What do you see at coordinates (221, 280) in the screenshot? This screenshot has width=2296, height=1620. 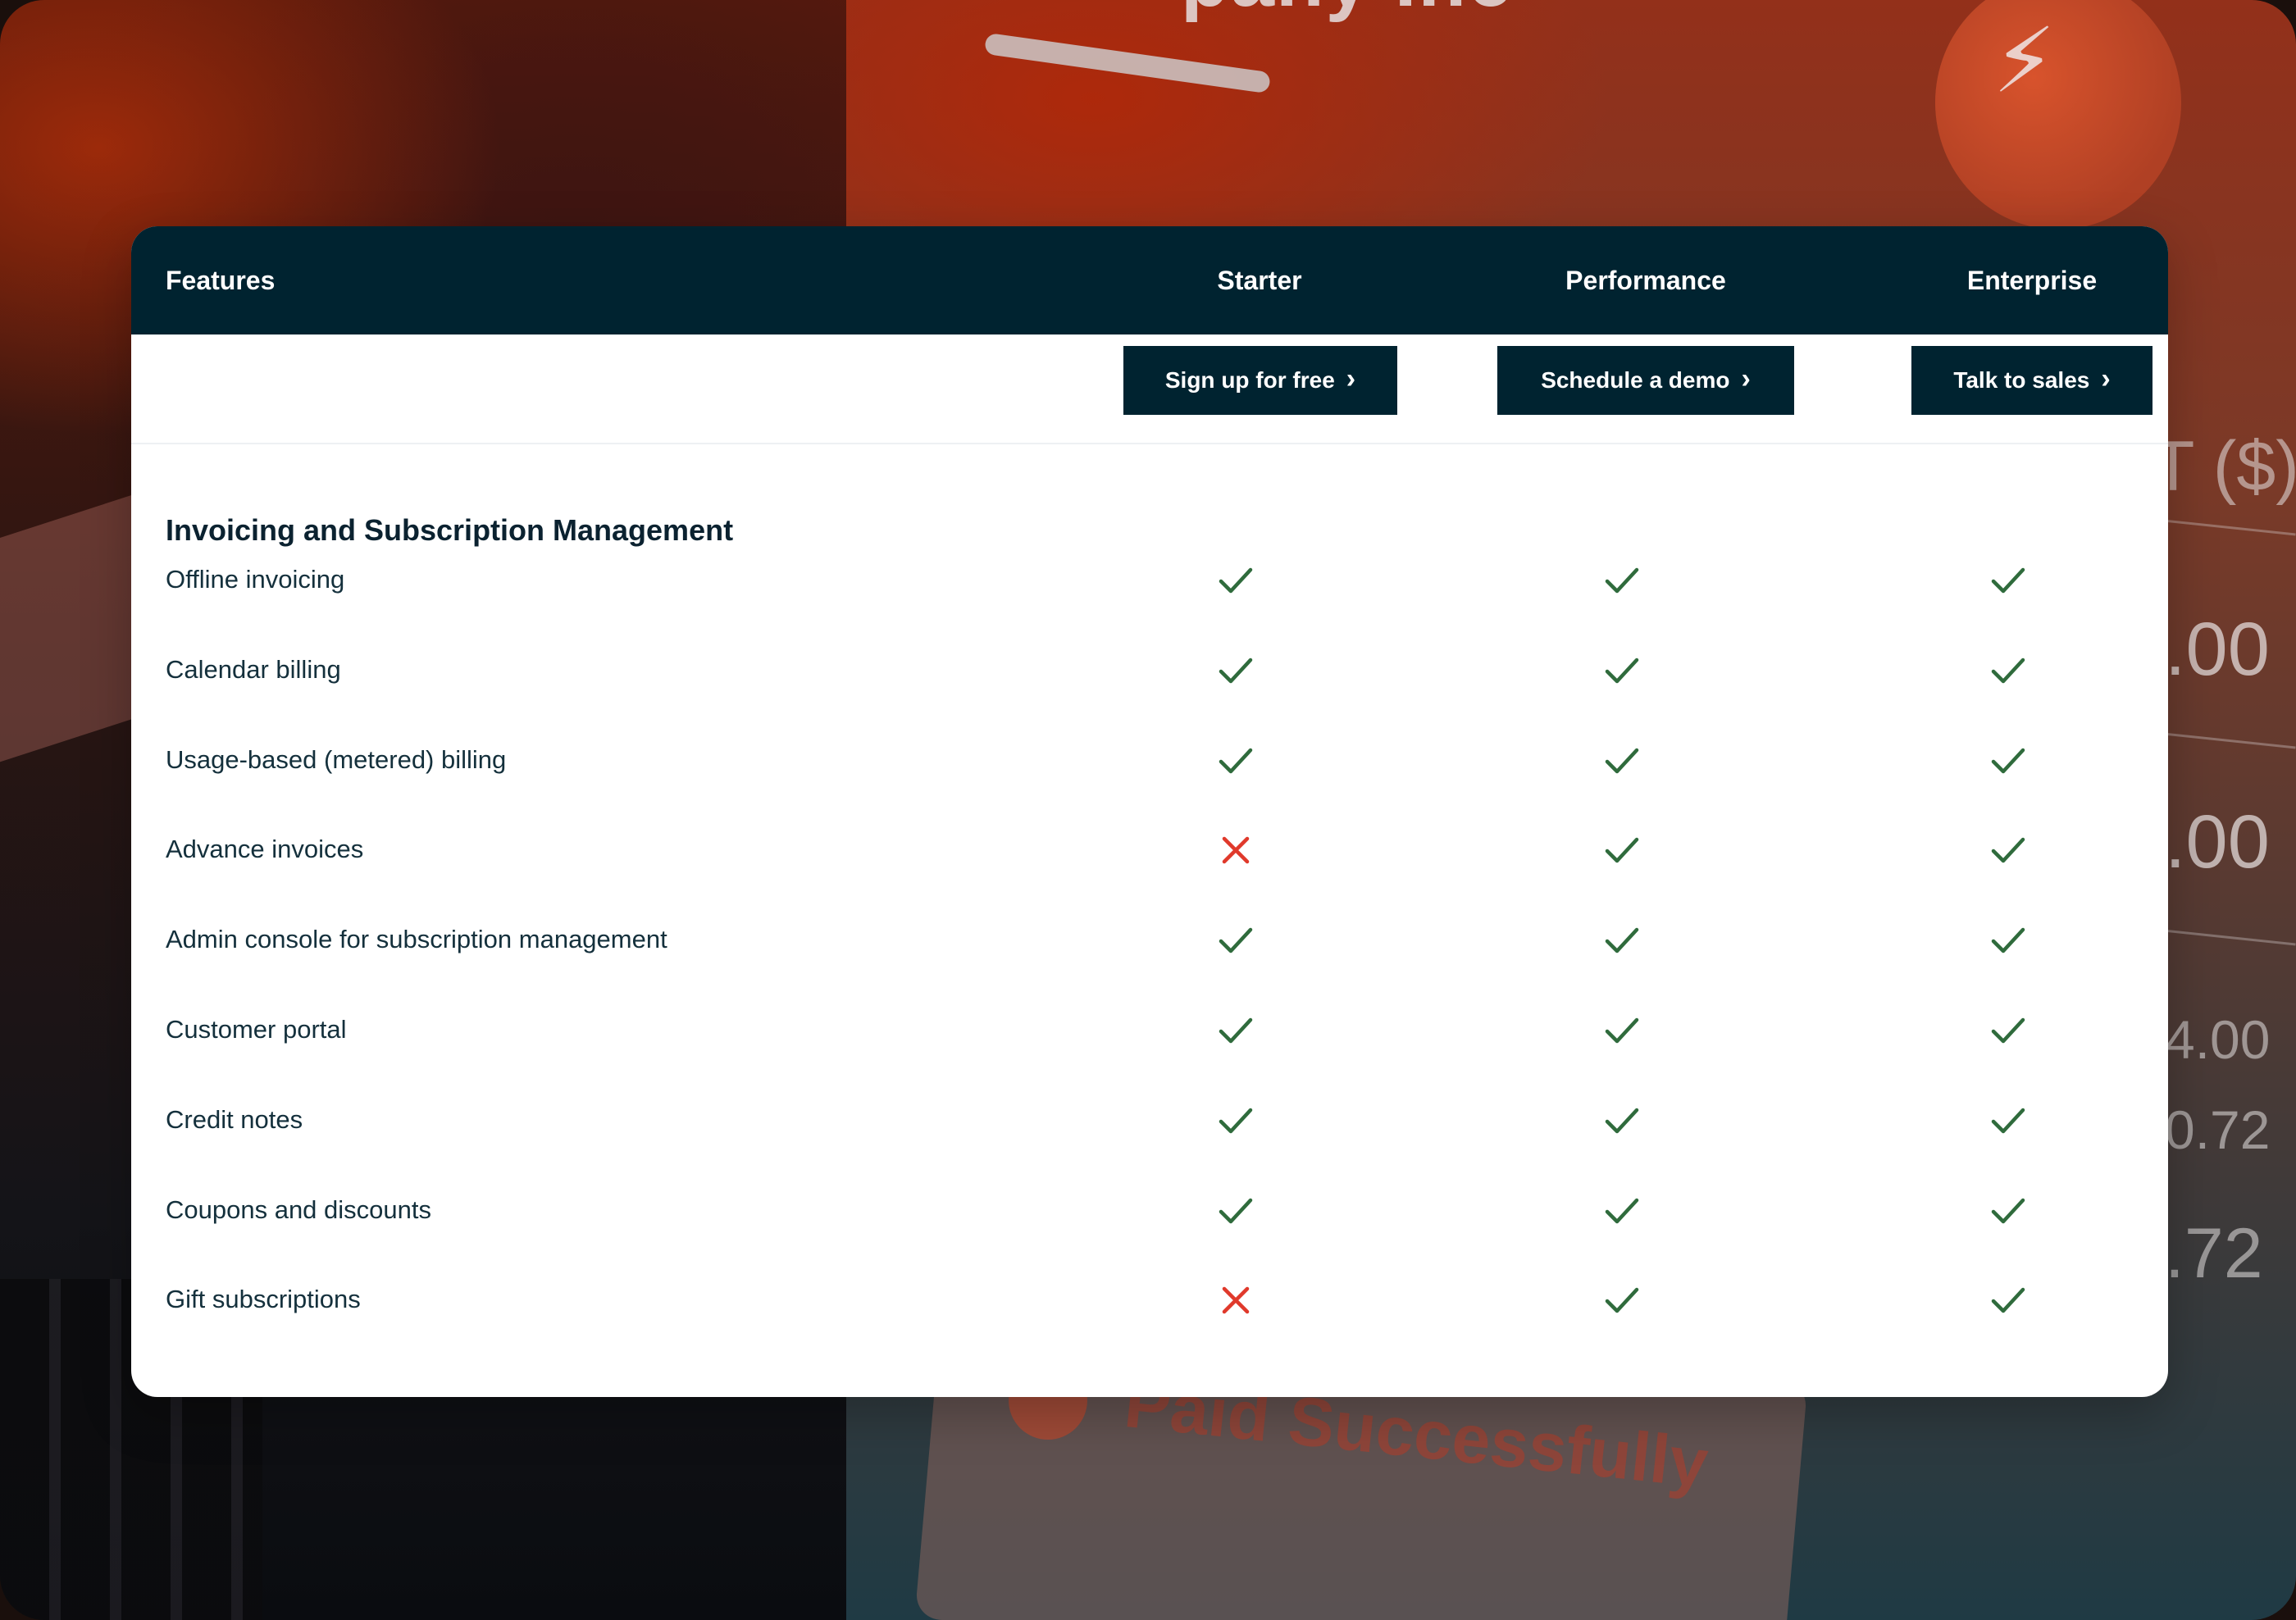 I see `features-column-header: Features` at bounding box center [221, 280].